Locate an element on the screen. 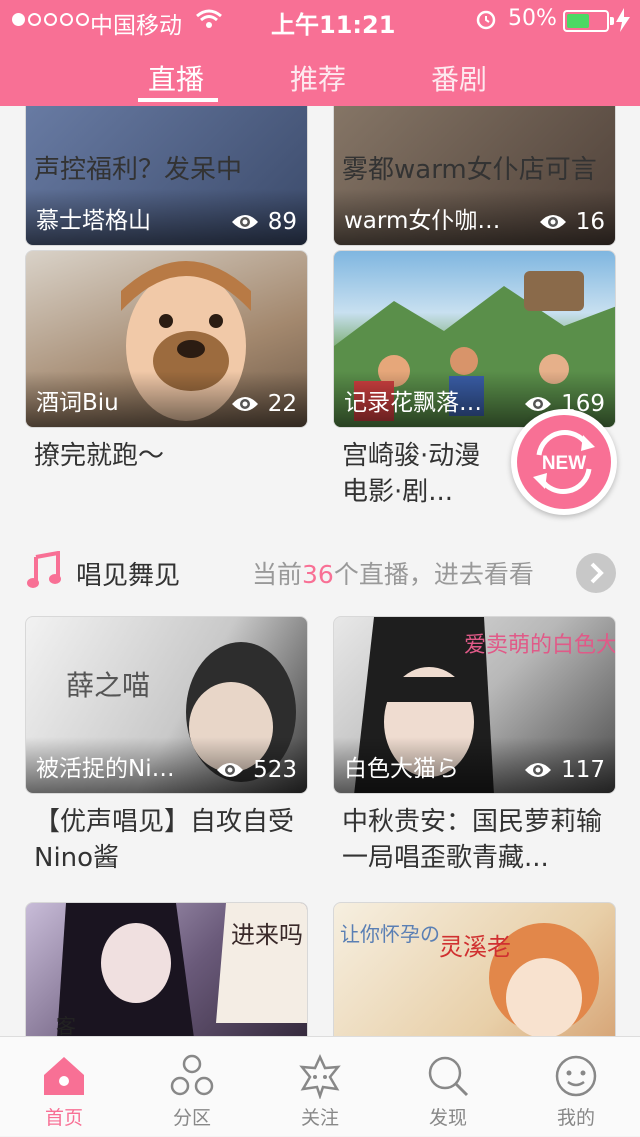 The width and height of the screenshot is (640, 1137). search-icon is located at coordinates (448, 1076).